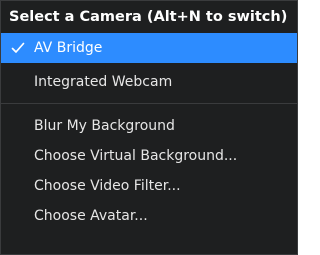 This screenshot has height=255, width=320. What do you see at coordinates (149, 48) in the screenshot?
I see `camera-item-av-bridge: AV Bridge` at bounding box center [149, 48].